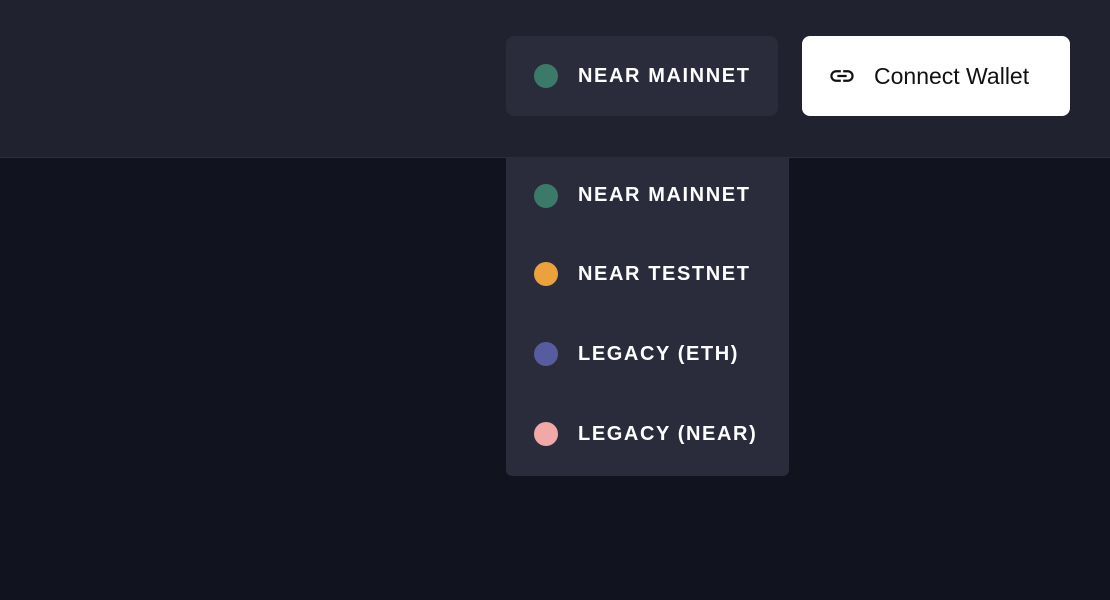 The width and height of the screenshot is (1110, 600). What do you see at coordinates (664, 273) in the screenshot?
I see `network-option-label: NEAR TESTNET` at bounding box center [664, 273].